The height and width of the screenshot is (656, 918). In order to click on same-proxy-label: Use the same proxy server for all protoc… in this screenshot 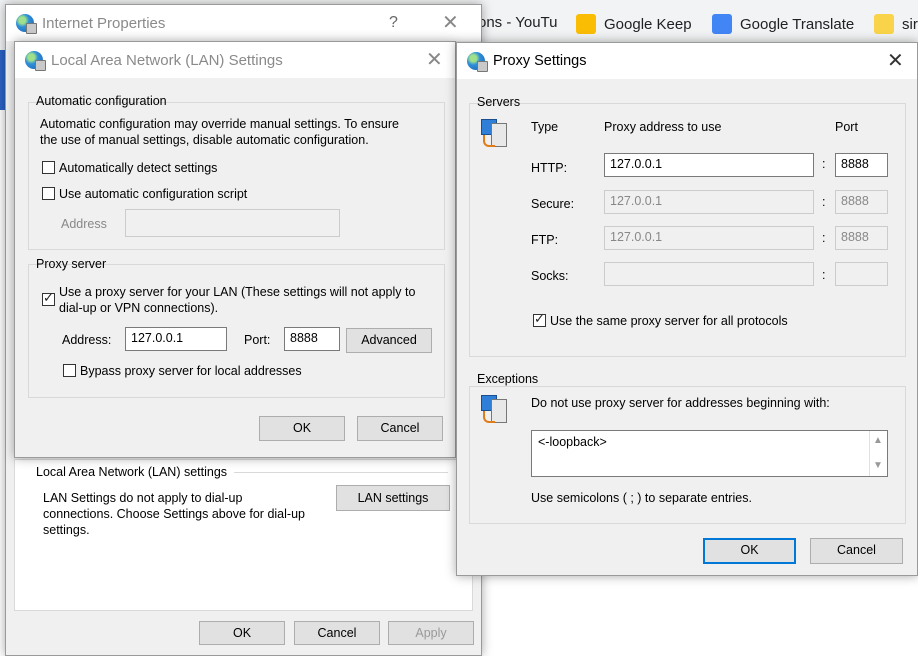, I will do `click(669, 321)`.